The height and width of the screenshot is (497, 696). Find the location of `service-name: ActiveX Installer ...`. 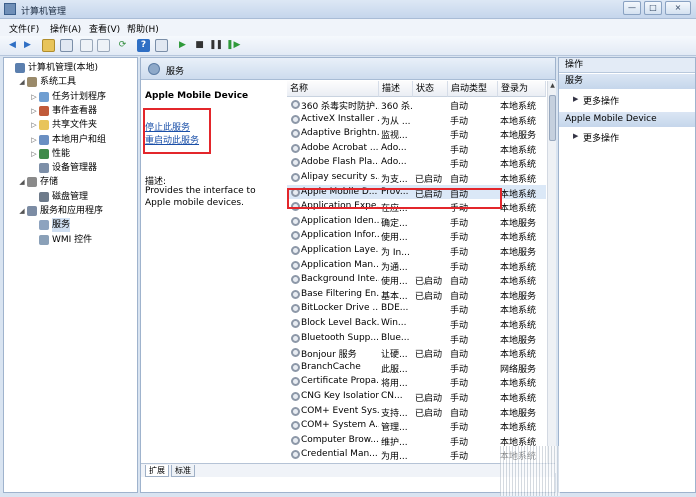

service-name: ActiveX Installer ... is located at coordinates (340, 118).